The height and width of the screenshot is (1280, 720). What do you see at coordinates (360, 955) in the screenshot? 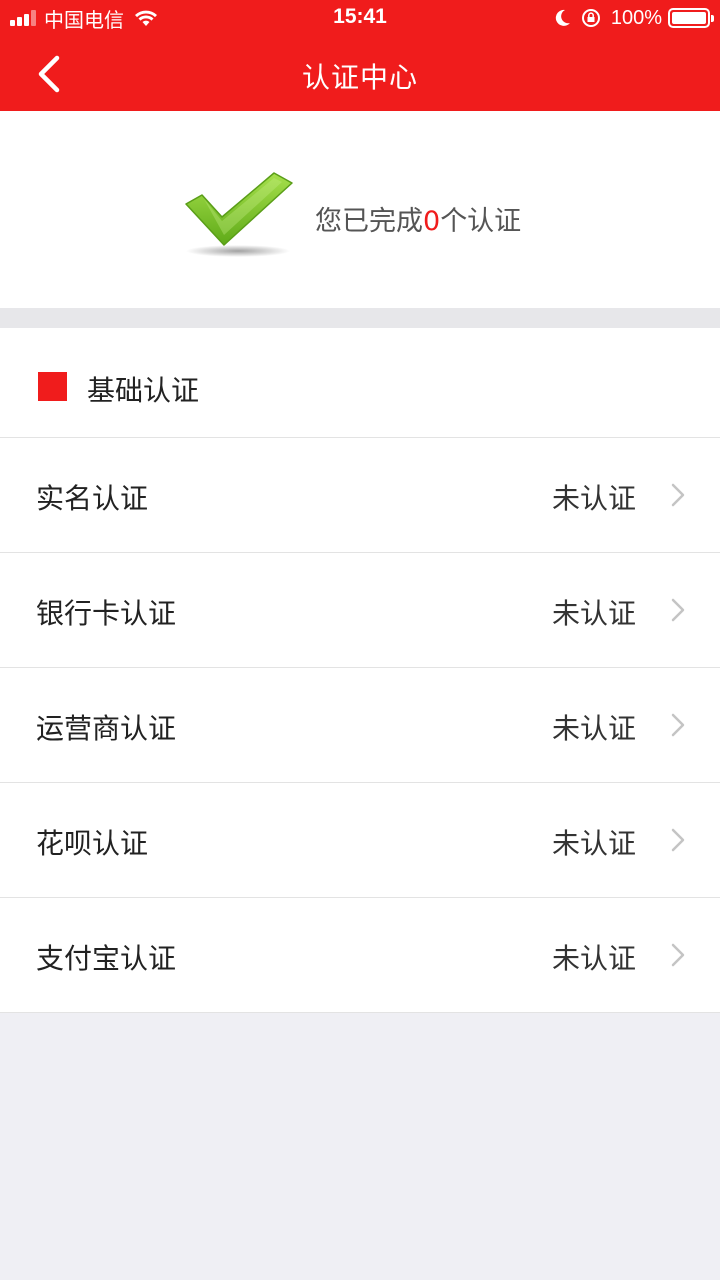
I see `list-item-alipay: 支付宝认证 未认证` at bounding box center [360, 955].